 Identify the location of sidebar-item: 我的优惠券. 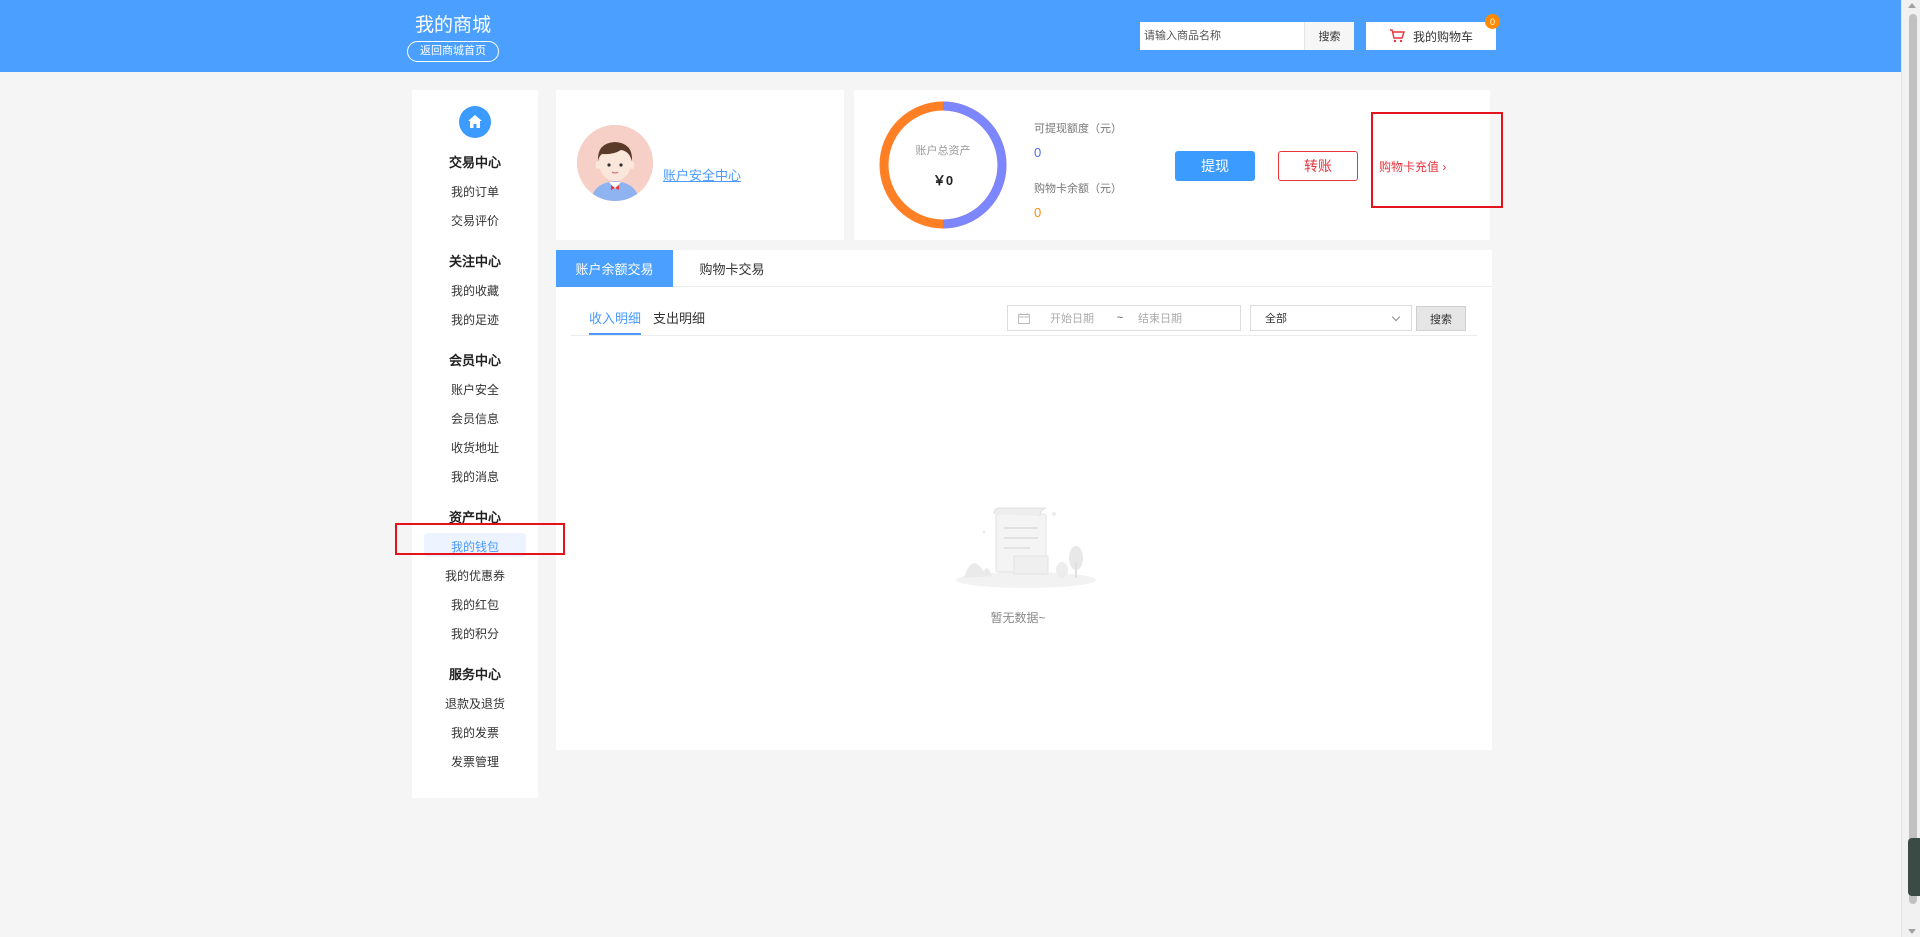
(475, 575).